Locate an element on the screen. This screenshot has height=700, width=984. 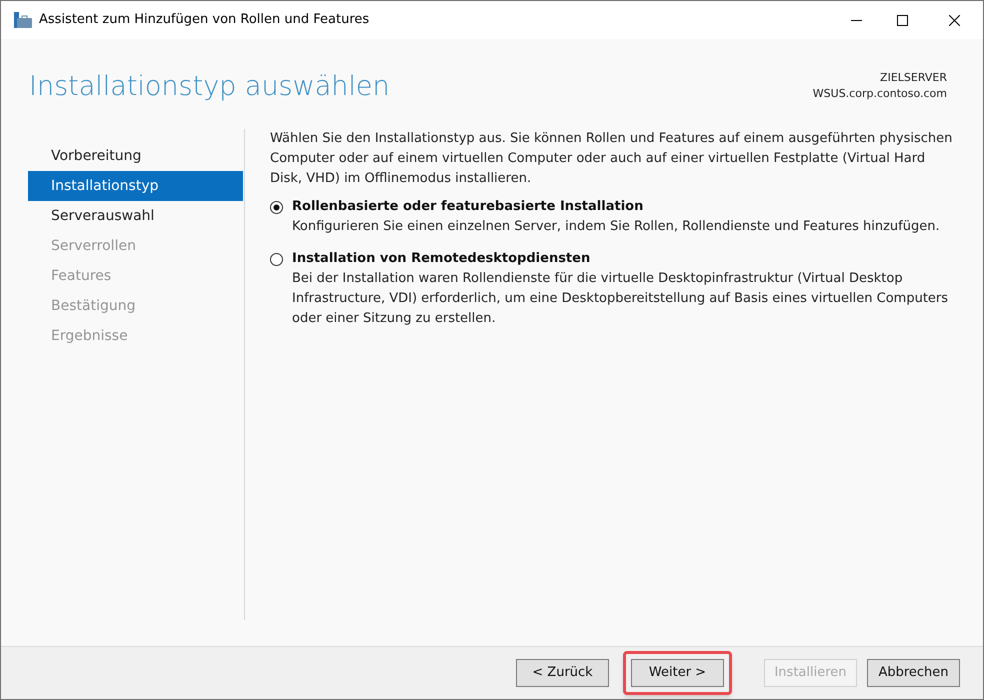
nav-item: Installationstyp is located at coordinates (135, 186).